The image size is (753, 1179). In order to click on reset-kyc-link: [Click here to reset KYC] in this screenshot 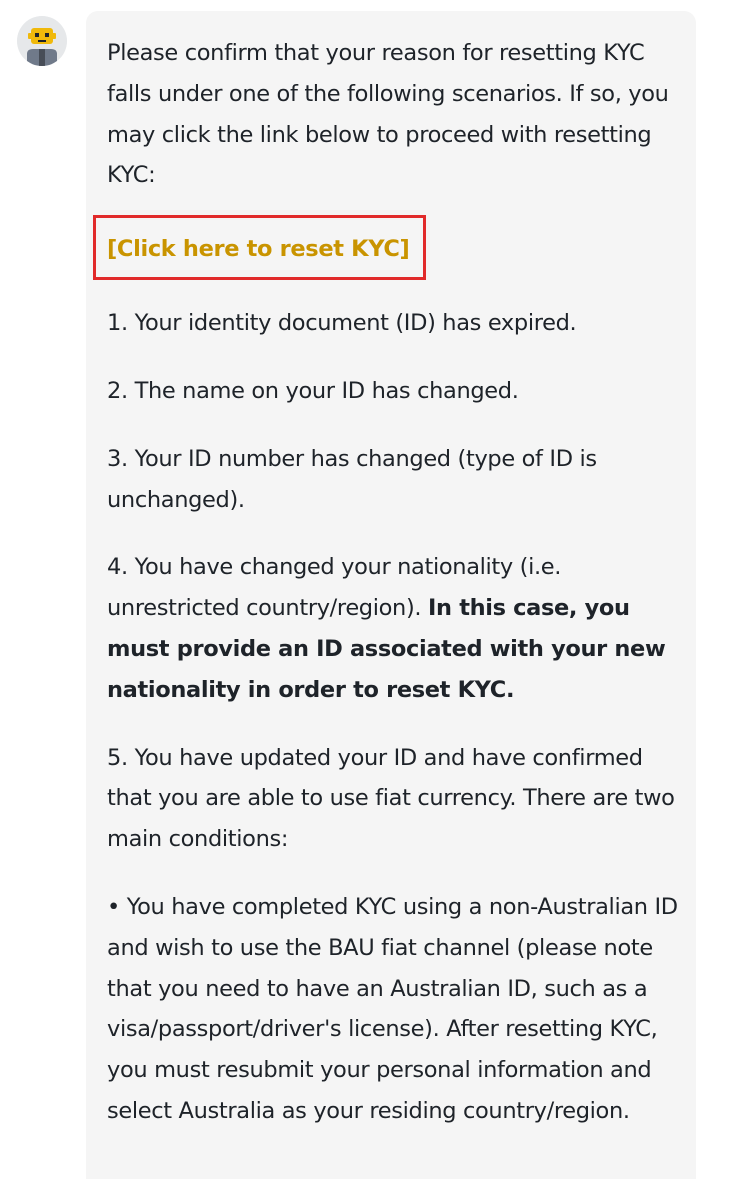, I will do `click(258, 249)`.